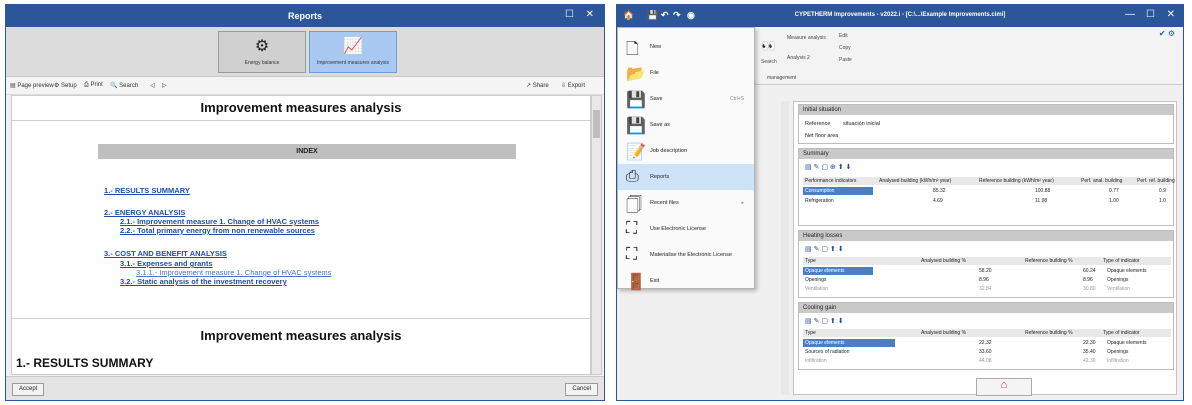 This screenshot has height=405, width=1192. What do you see at coordinates (262, 52) in the screenshot?
I see `energy-balance-button: ⚙ Energy balance` at bounding box center [262, 52].